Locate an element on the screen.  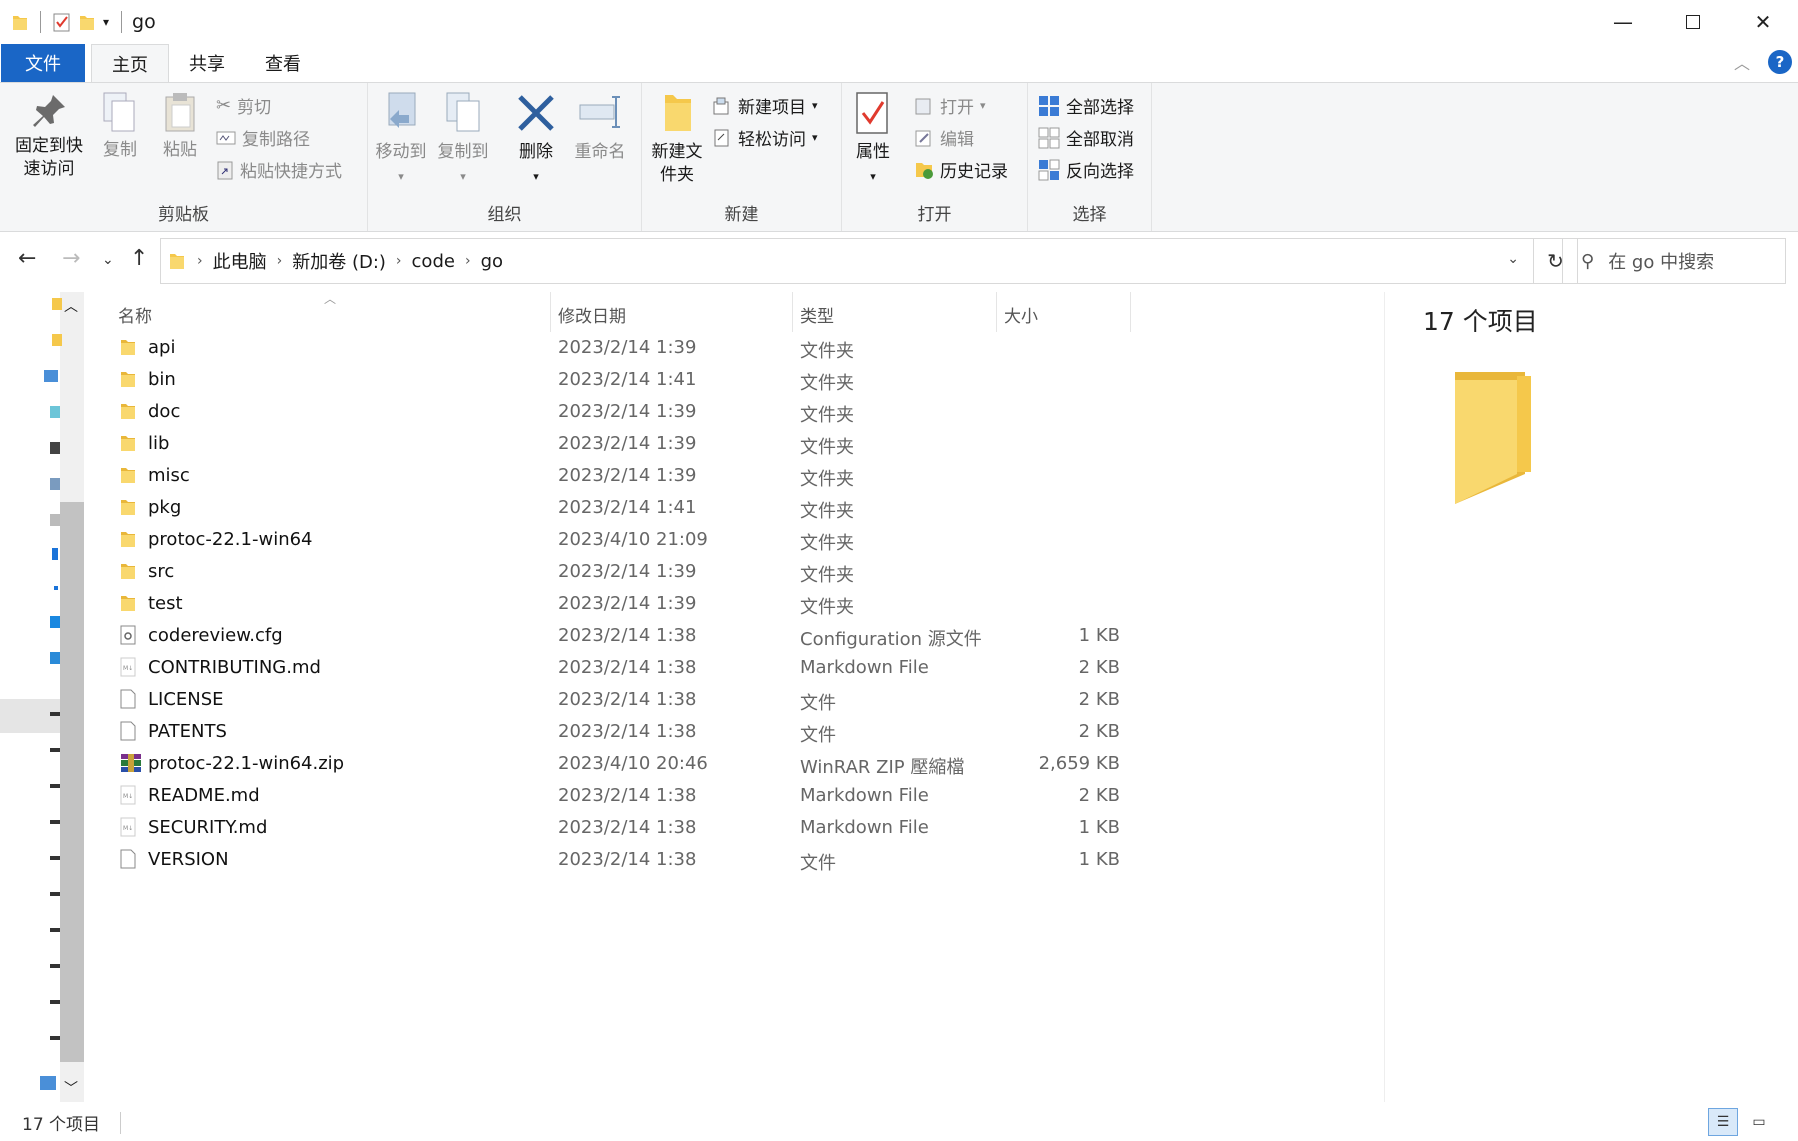
file-row: protoc-22.1-win64 2023/4/10 21:09 文件夹 is located at coordinates (740, 540).